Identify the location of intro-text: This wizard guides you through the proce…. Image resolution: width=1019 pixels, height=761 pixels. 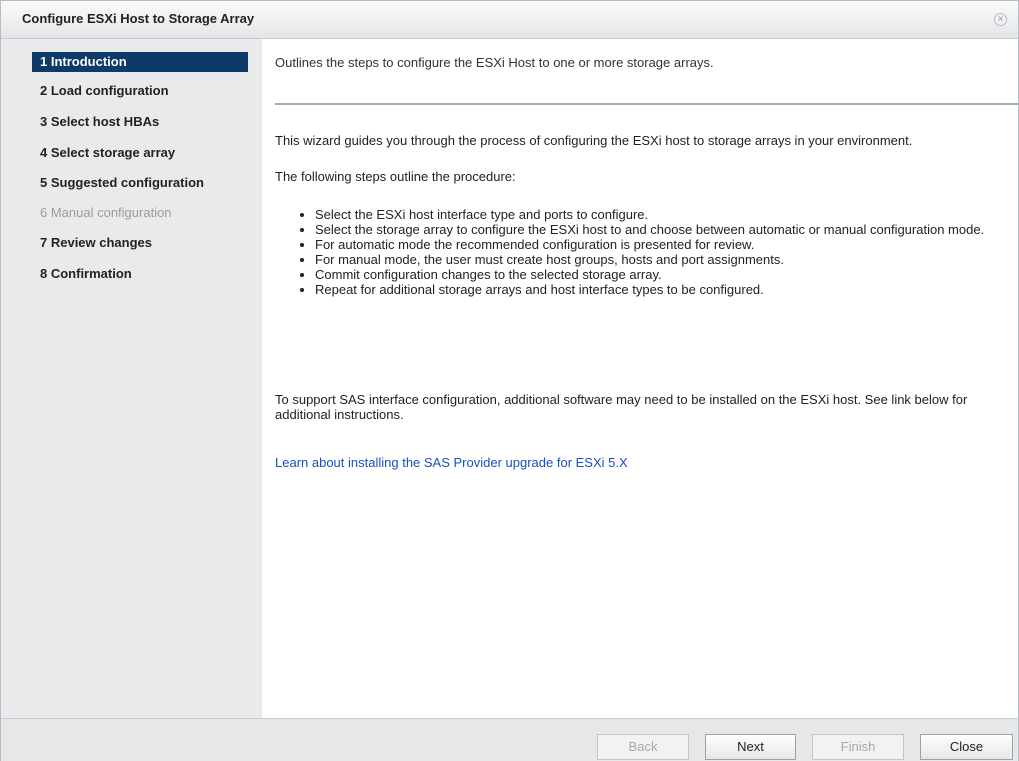
(594, 140).